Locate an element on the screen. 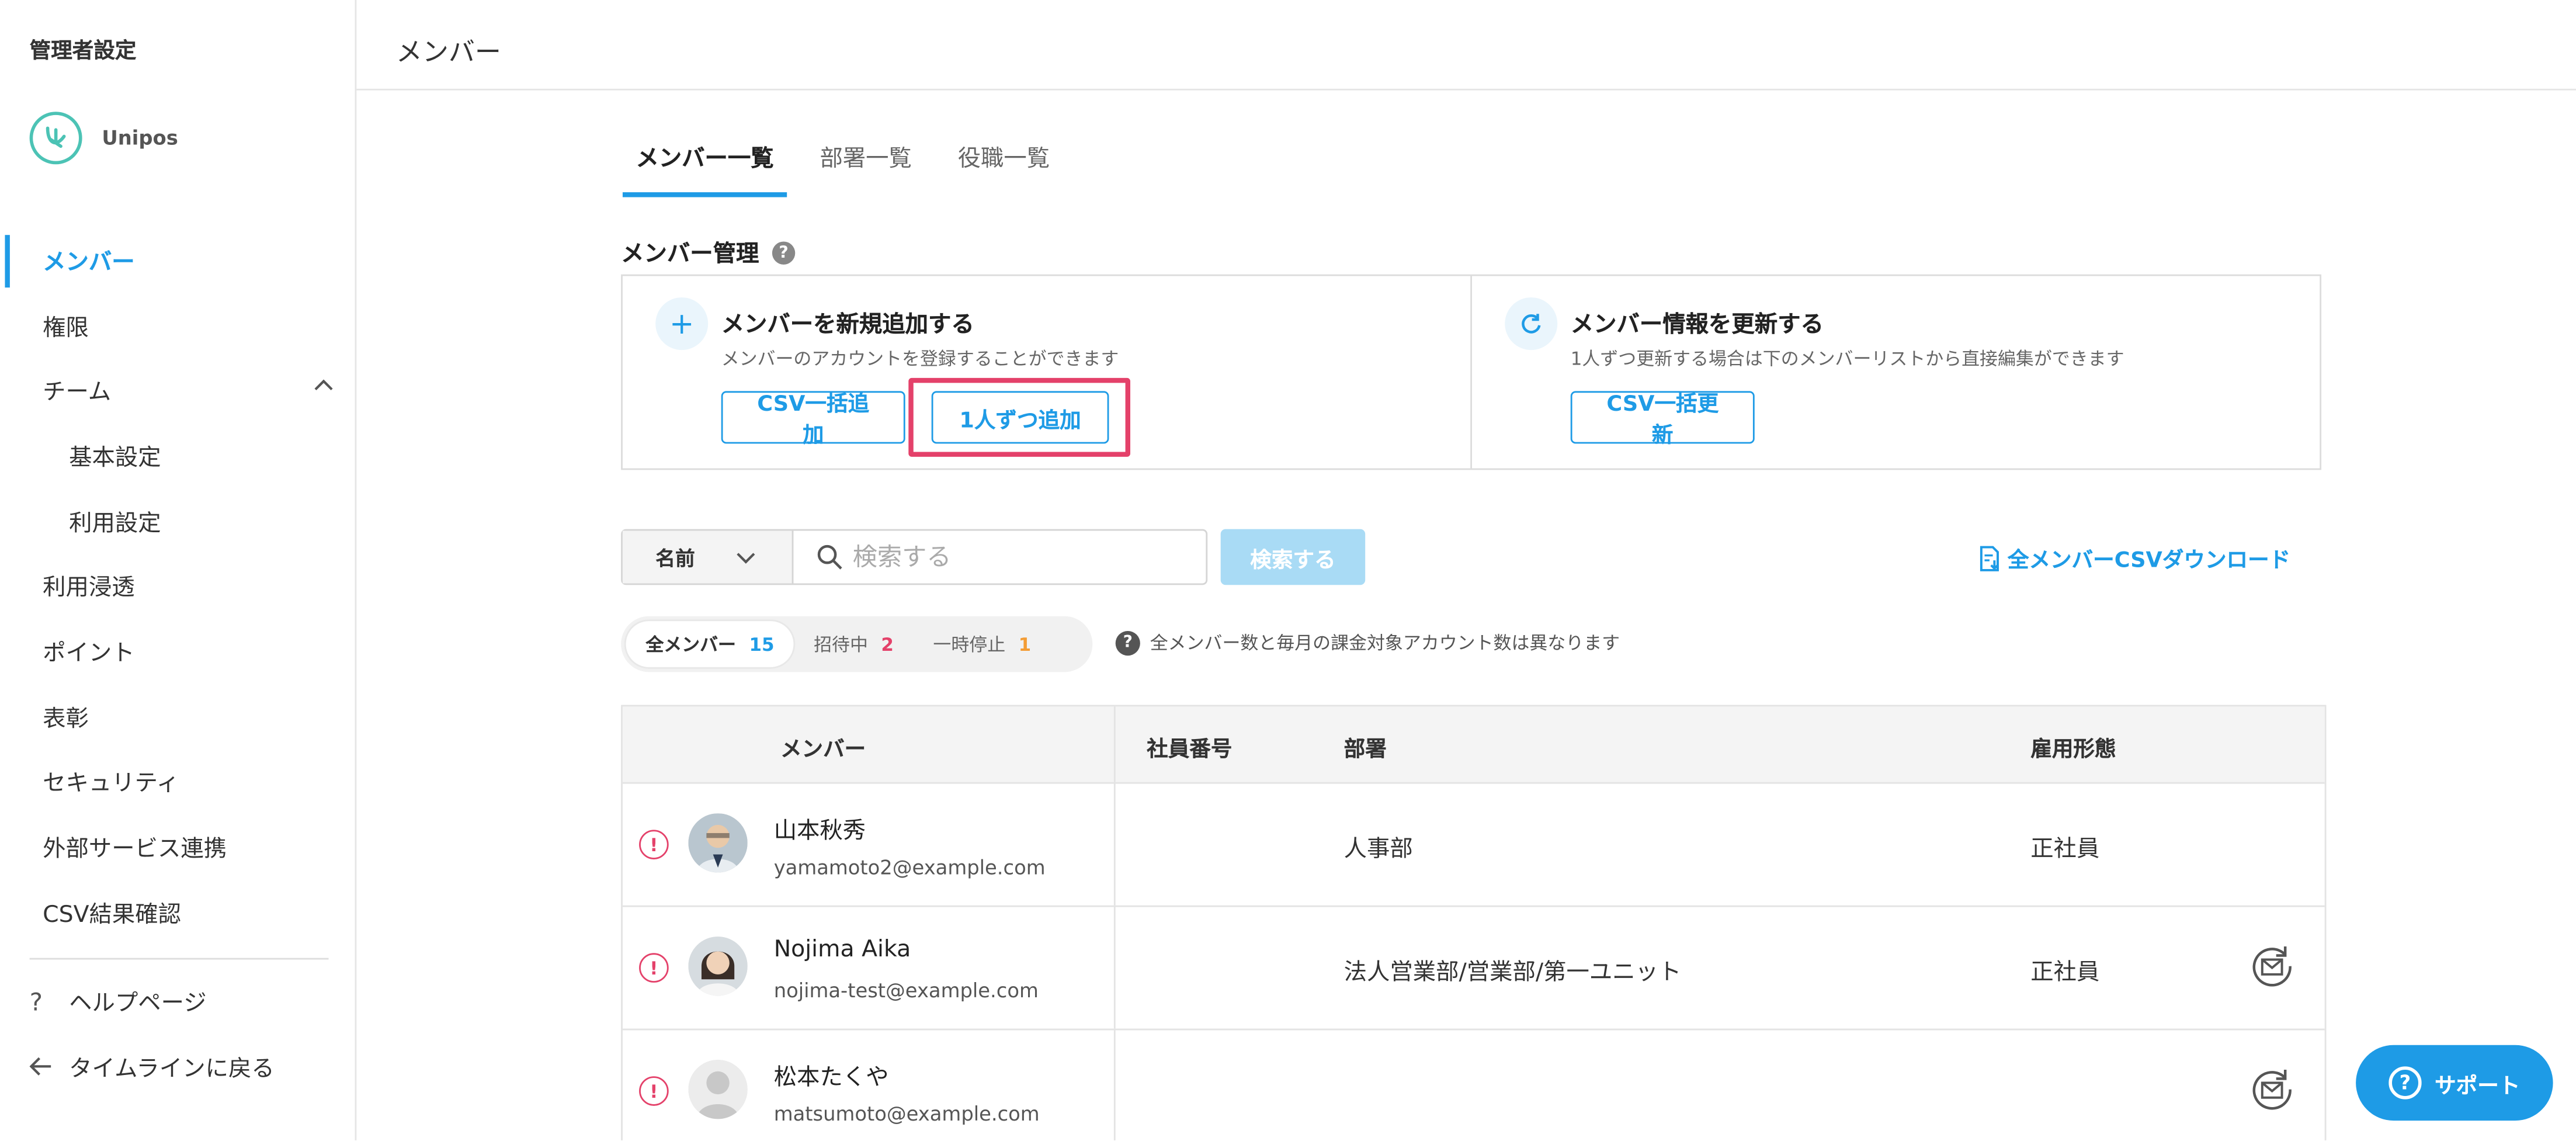 Image resolution: width=2576 pixels, height=1141 pixels. update-member-description: 1人ずつ更新する場合は下のメンバーリストから直接編集ができます is located at coordinates (1847, 359).